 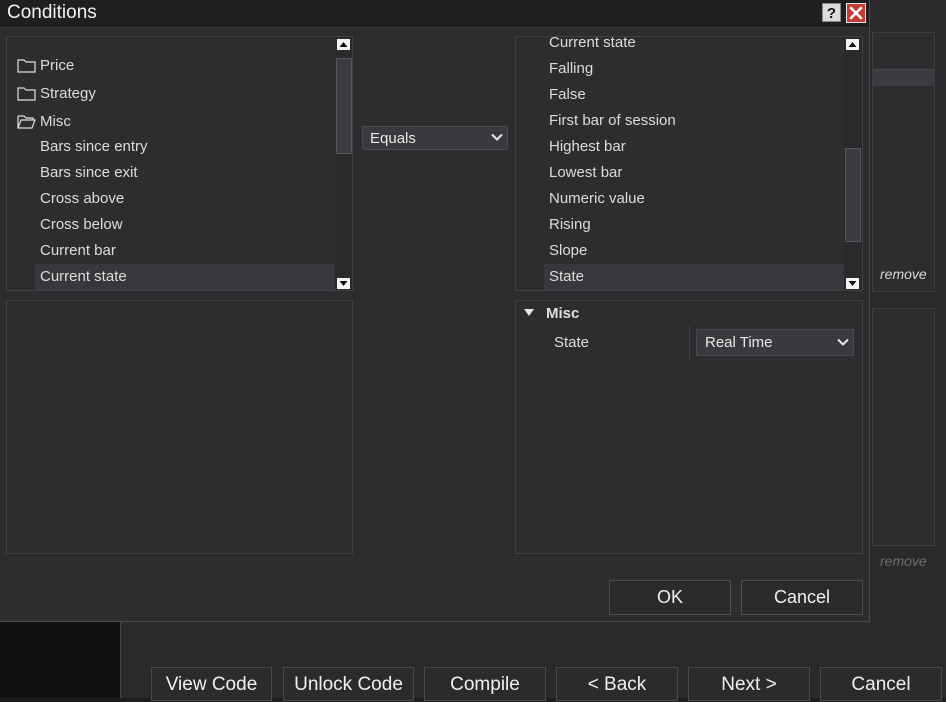 I want to click on compile-button: Compile, so click(x=485, y=684).